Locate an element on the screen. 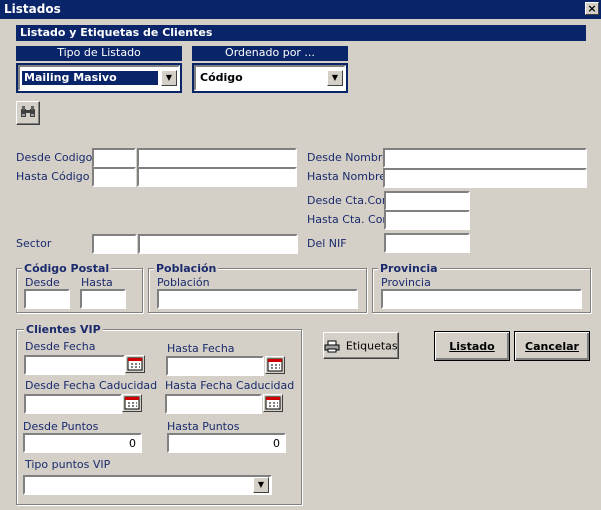  tipo-listado-value: Mailing Masivo is located at coordinates (90, 78).